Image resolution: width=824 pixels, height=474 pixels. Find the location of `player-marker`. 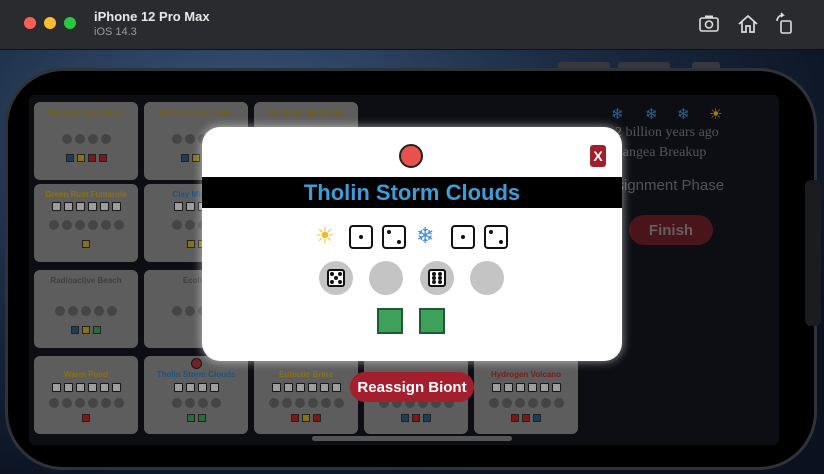

player-marker is located at coordinates (411, 156).